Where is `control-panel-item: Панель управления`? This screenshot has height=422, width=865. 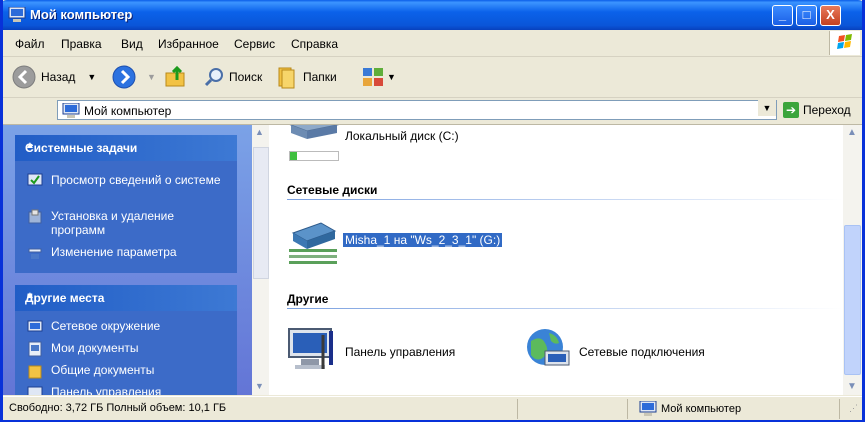 control-panel-item: Панель управления is located at coordinates (397, 349).